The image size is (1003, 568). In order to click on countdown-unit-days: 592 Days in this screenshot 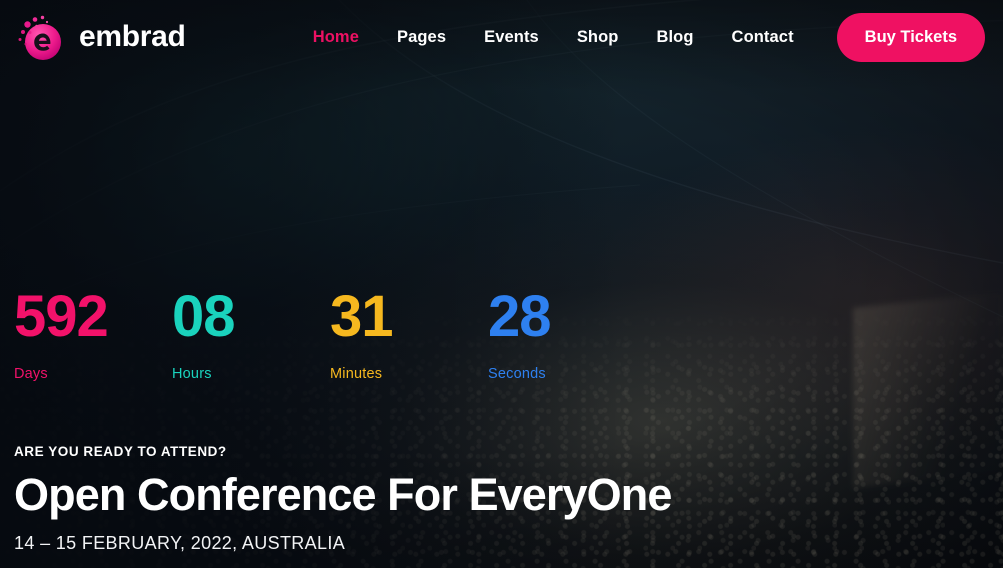, I will do `click(93, 333)`.